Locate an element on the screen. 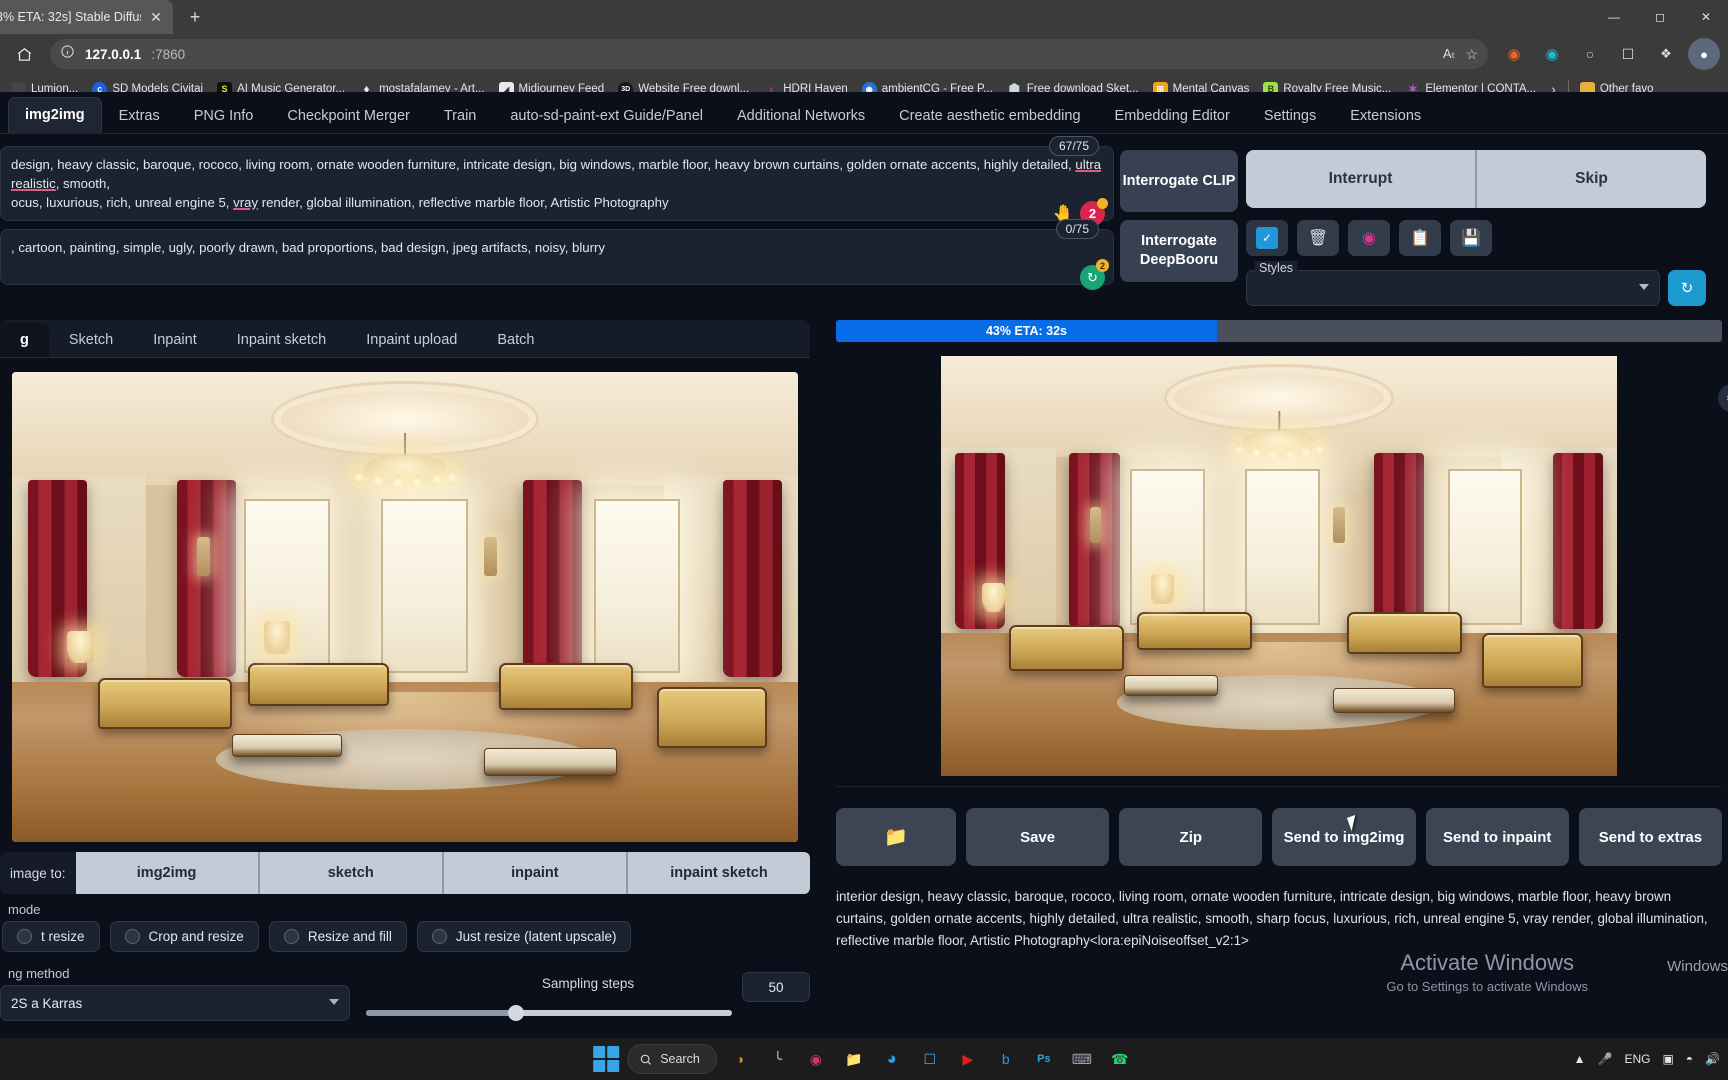 This screenshot has height=1080, width=1728. save-style-icon: 💾 is located at coordinates (1471, 238).